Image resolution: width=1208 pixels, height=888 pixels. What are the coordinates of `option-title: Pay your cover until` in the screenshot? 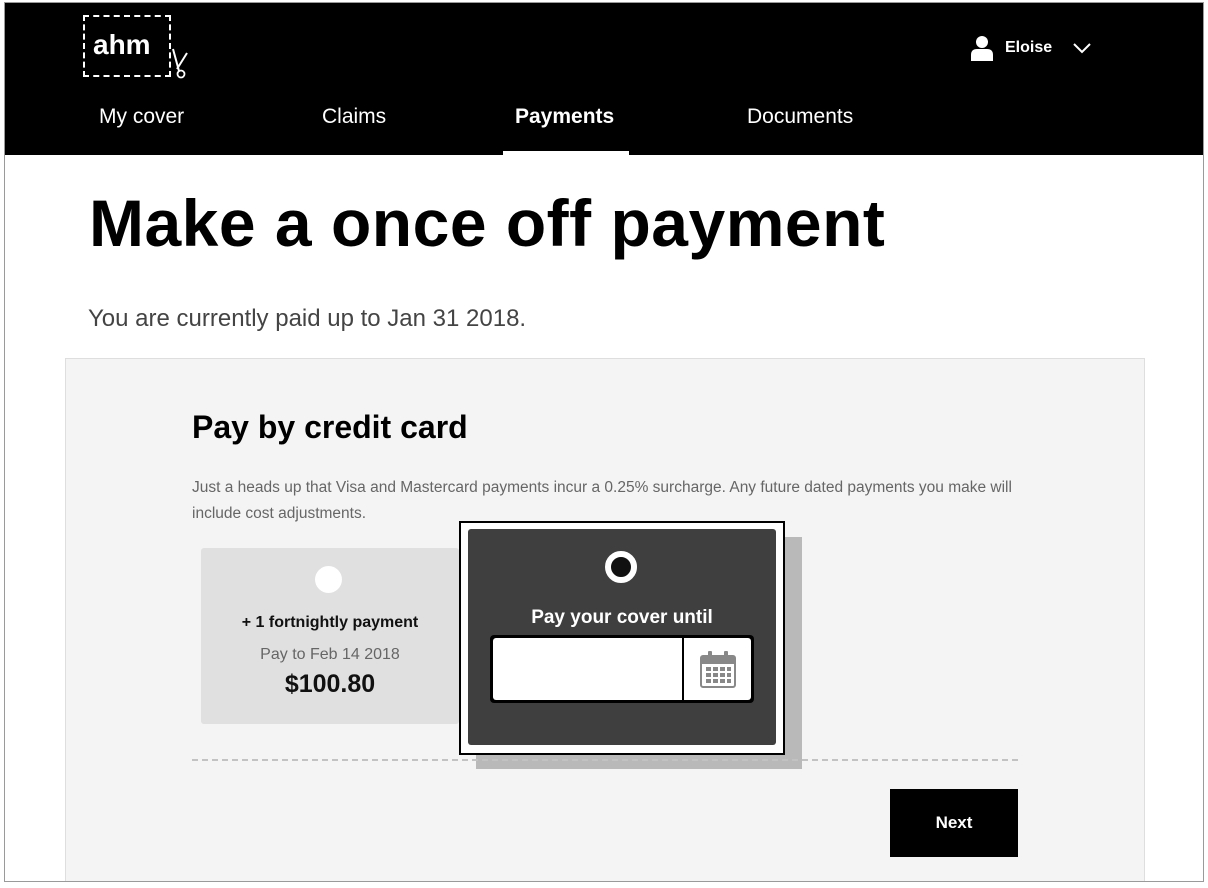 It's located at (622, 617).